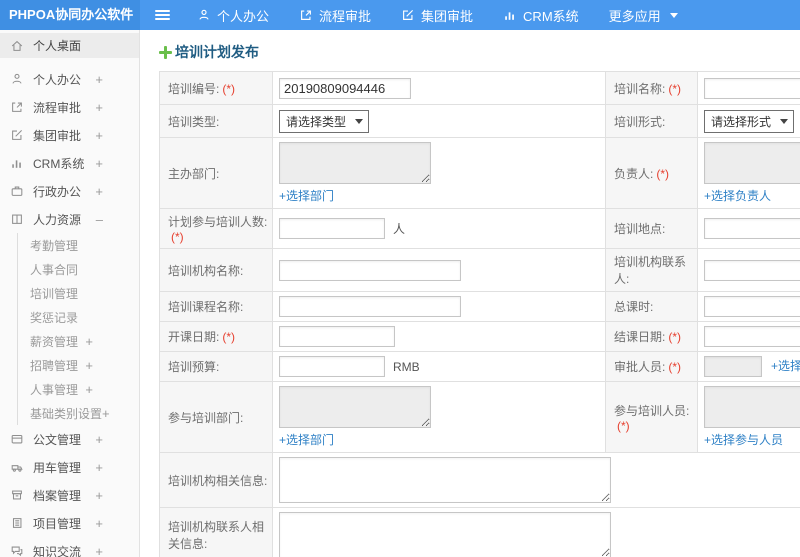 The height and width of the screenshot is (557, 800). Describe the element at coordinates (370, 306) in the screenshot. I see `course-name-input` at that location.